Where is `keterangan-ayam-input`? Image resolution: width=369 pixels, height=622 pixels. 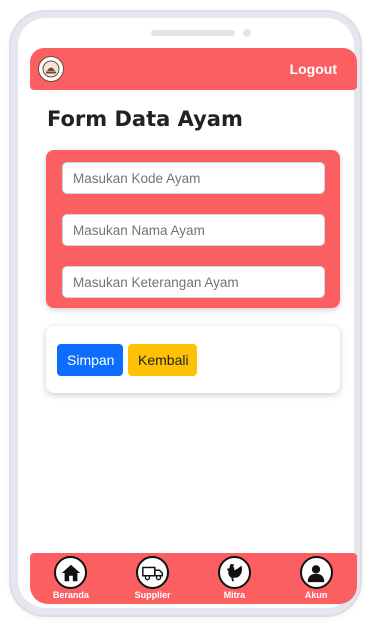
keterangan-ayam-input is located at coordinates (193, 282).